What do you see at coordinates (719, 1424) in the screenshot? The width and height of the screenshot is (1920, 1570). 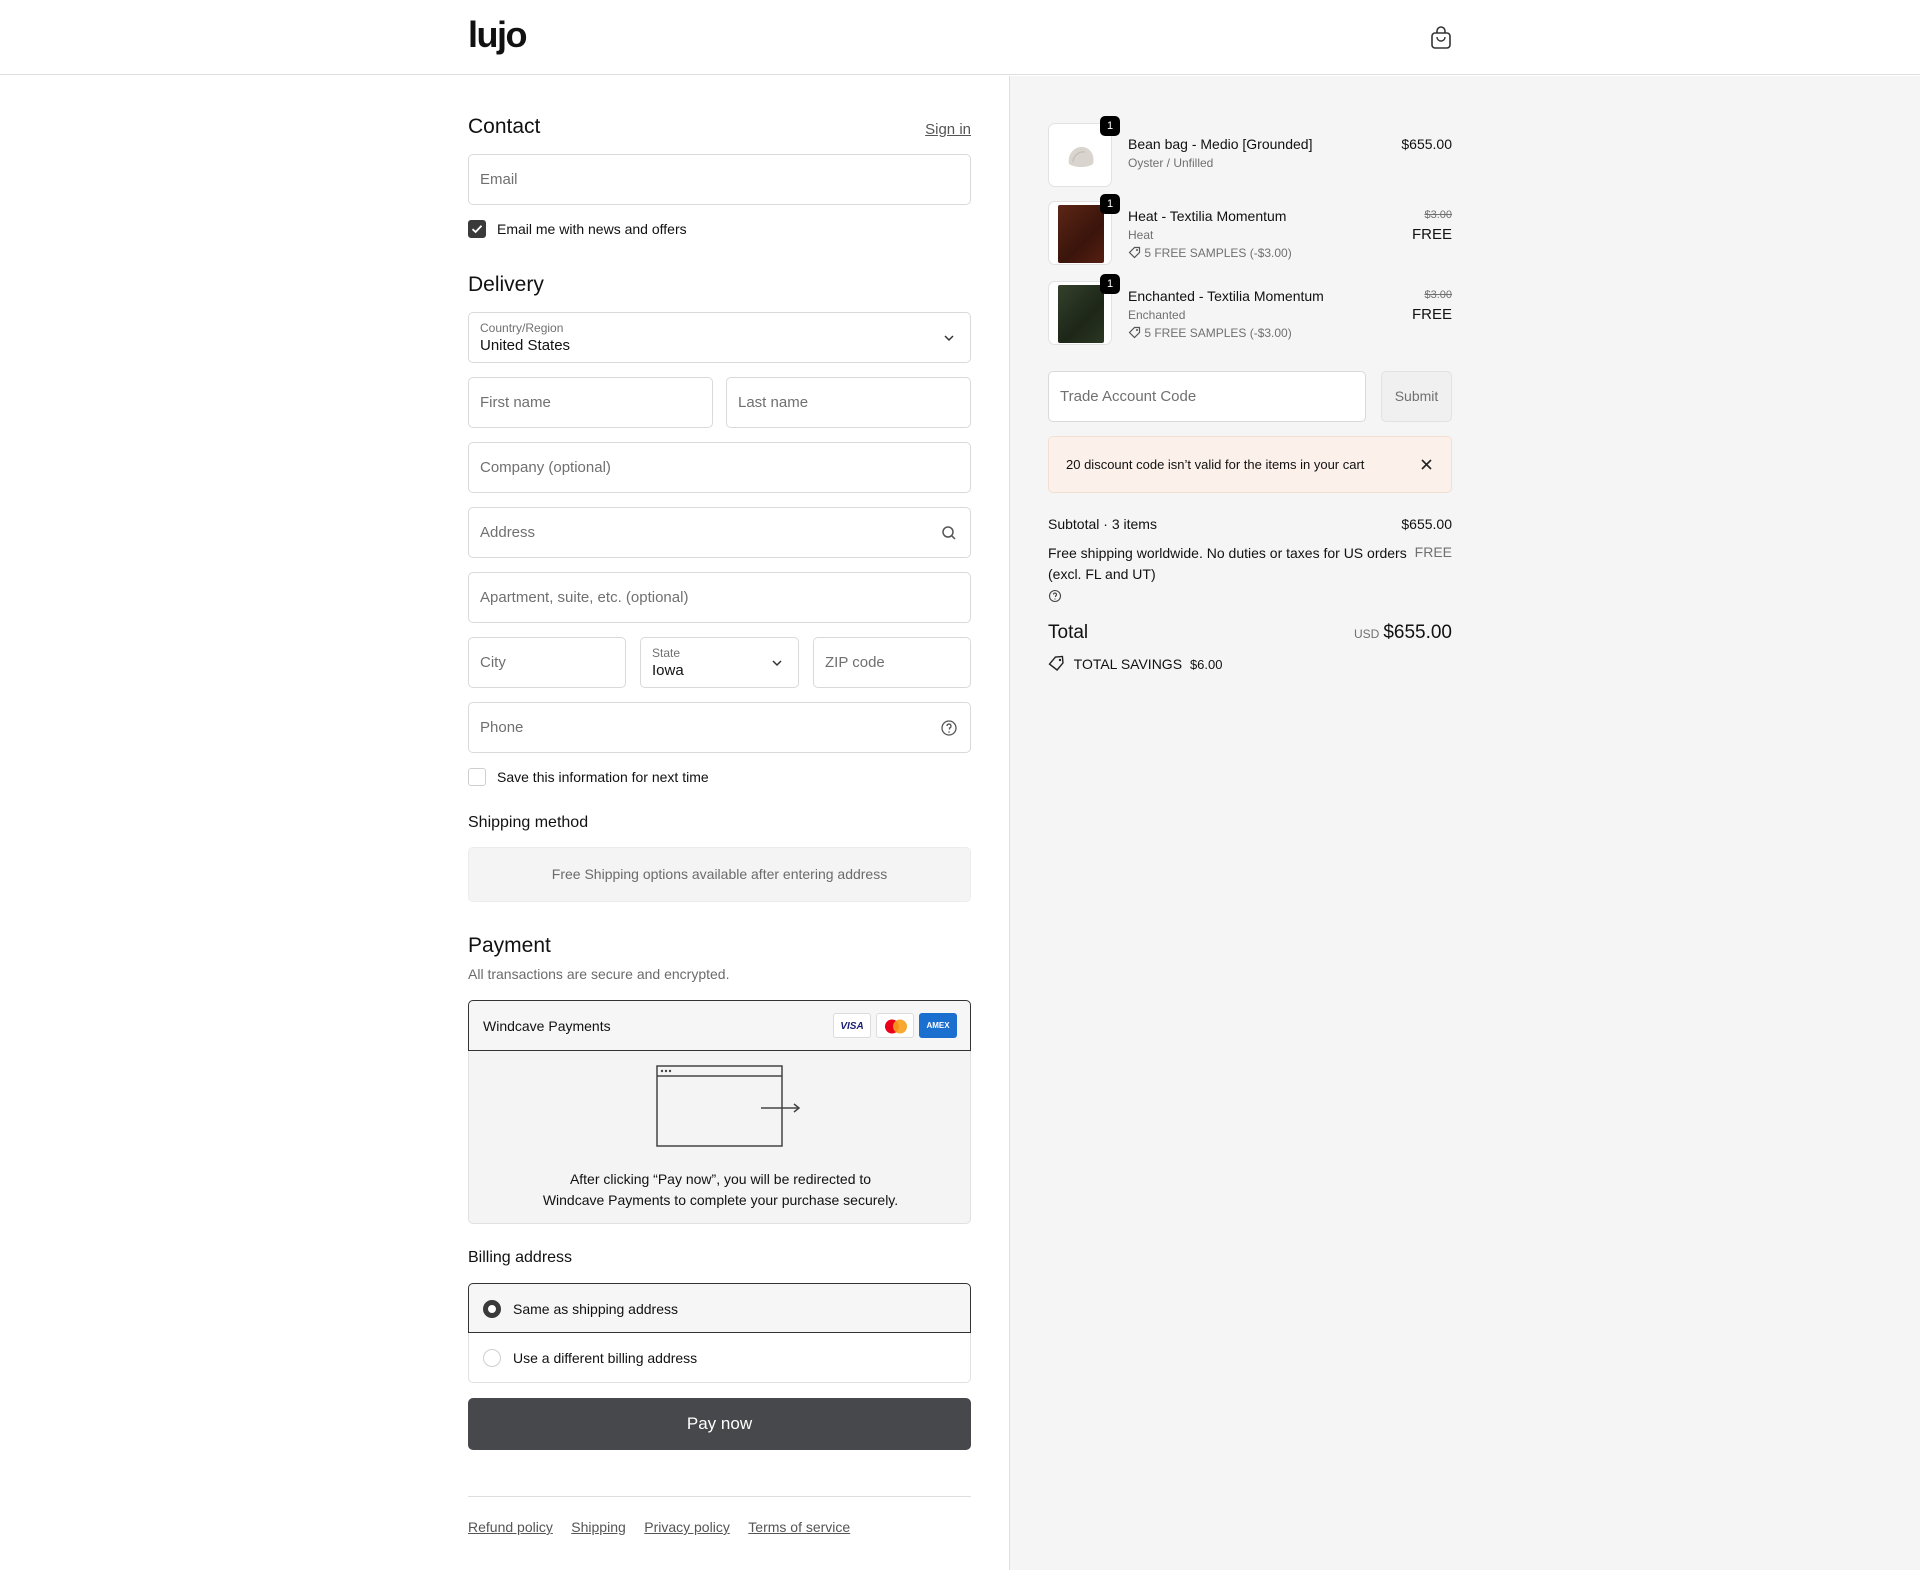 I see `pay-now-button: Pay now` at bounding box center [719, 1424].